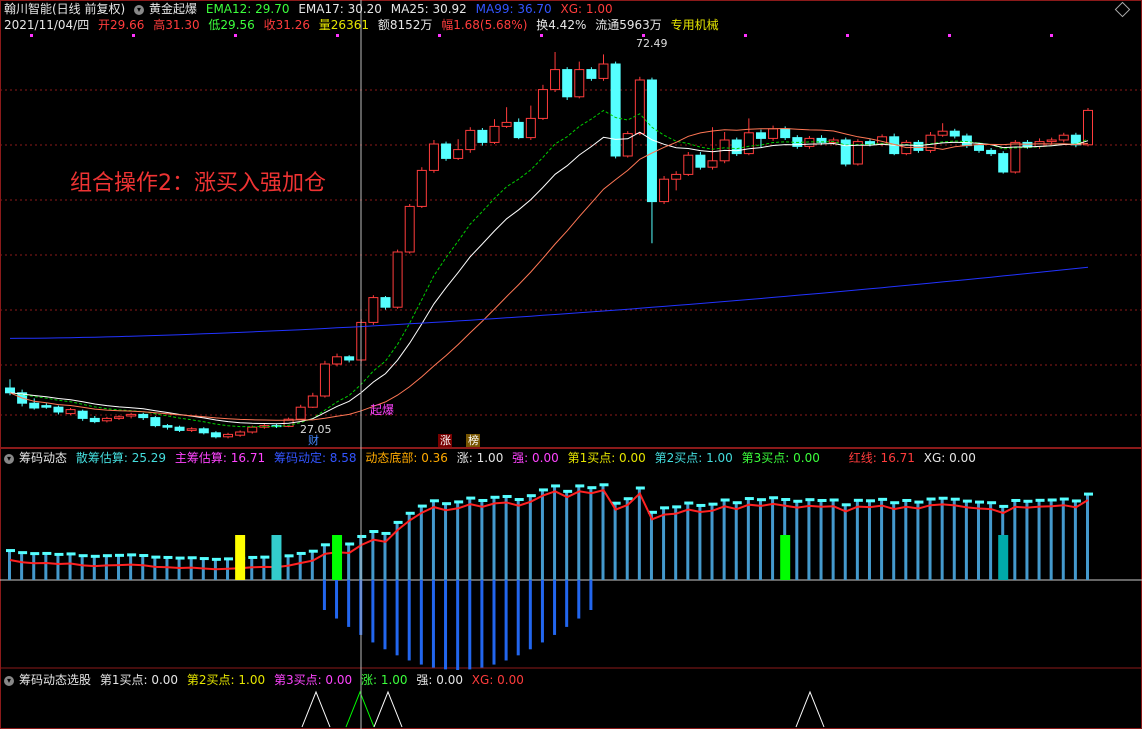 Image resolution: width=1142 pixels, height=729 pixels. What do you see at coordinates (541, 35) in the screenshot?
I see `top-marker-dots` at bounding box center [541, 35].